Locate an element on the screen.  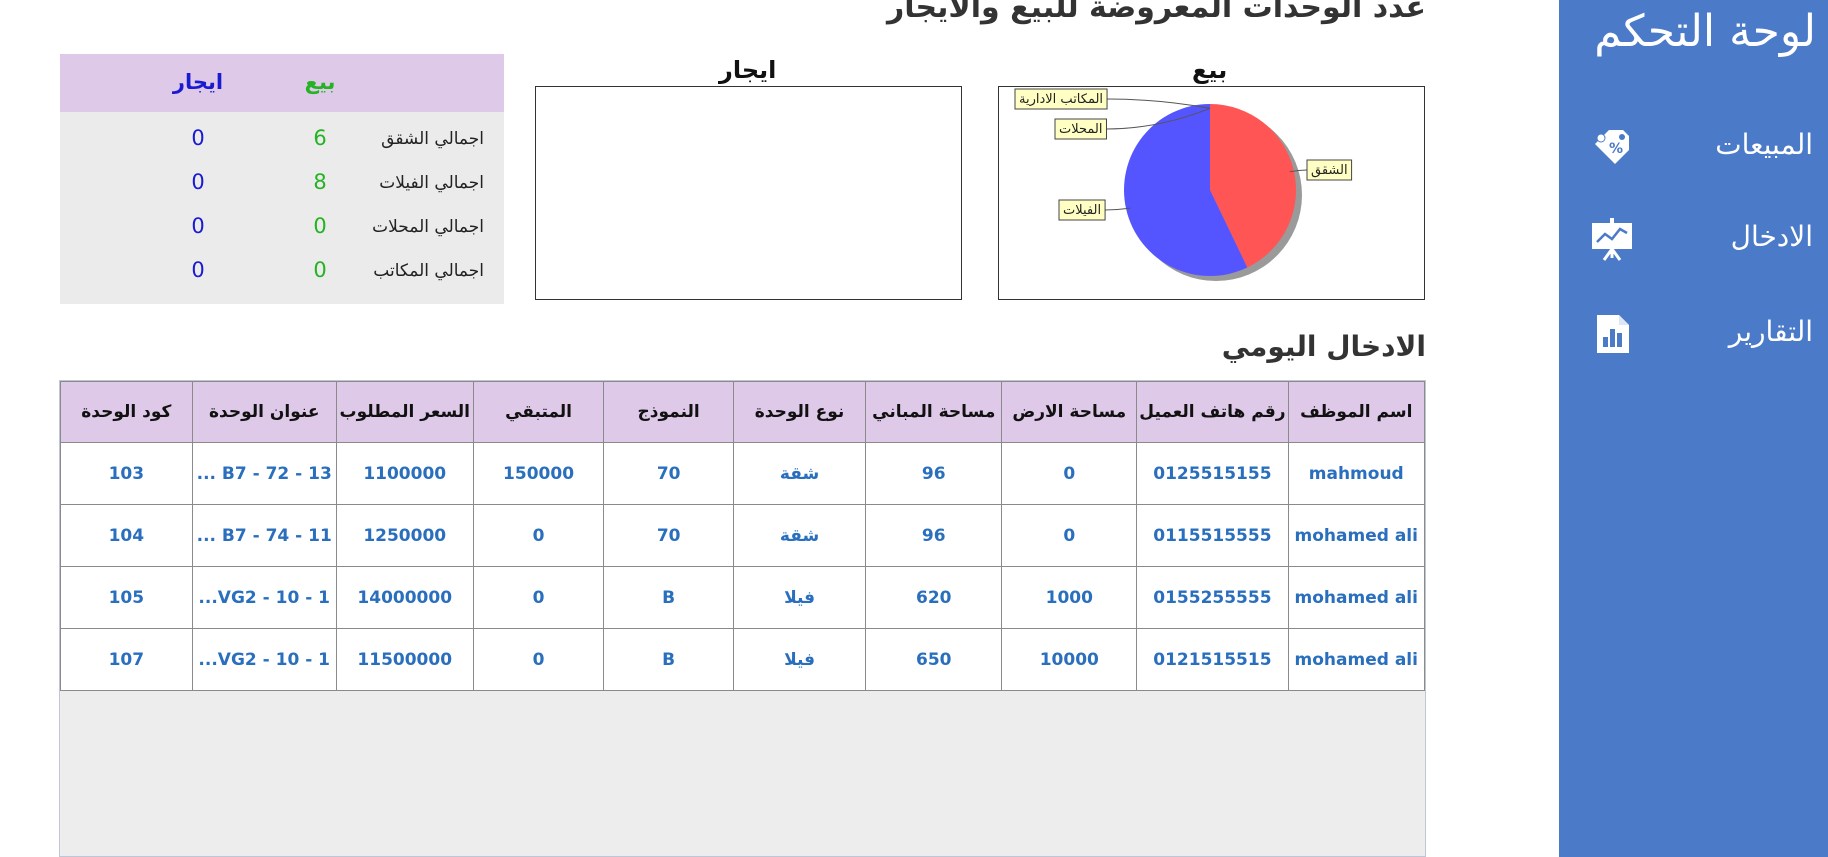
col-header-price: السعر المطلوب is located at coordinates (404, 412).